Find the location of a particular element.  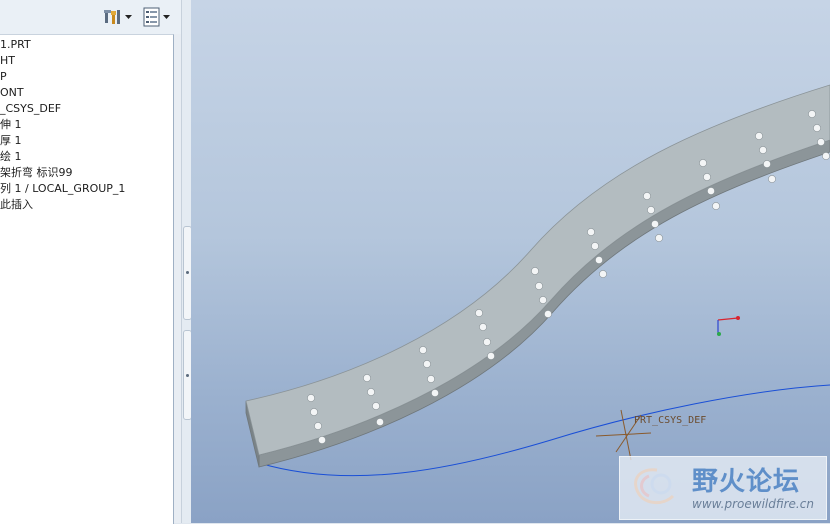

tree-settings-button is located at coordinates (117, 17).